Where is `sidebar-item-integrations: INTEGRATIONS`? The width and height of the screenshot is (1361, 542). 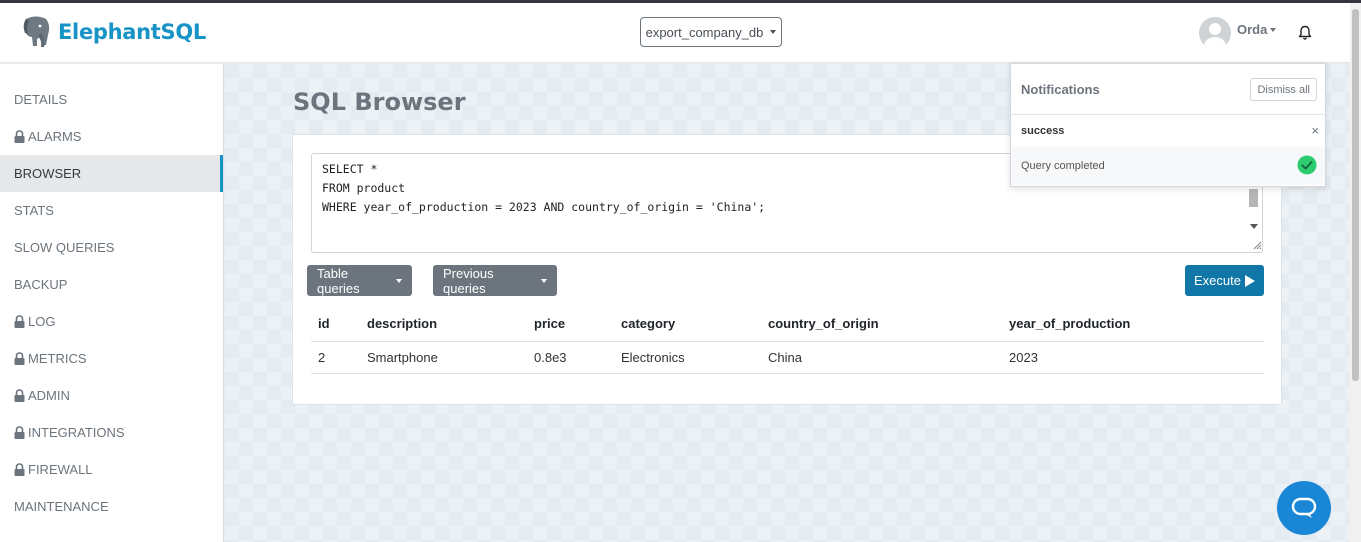 sidebar-item-integrations: INTEGRATIONS is located at coordinates (111, 432).